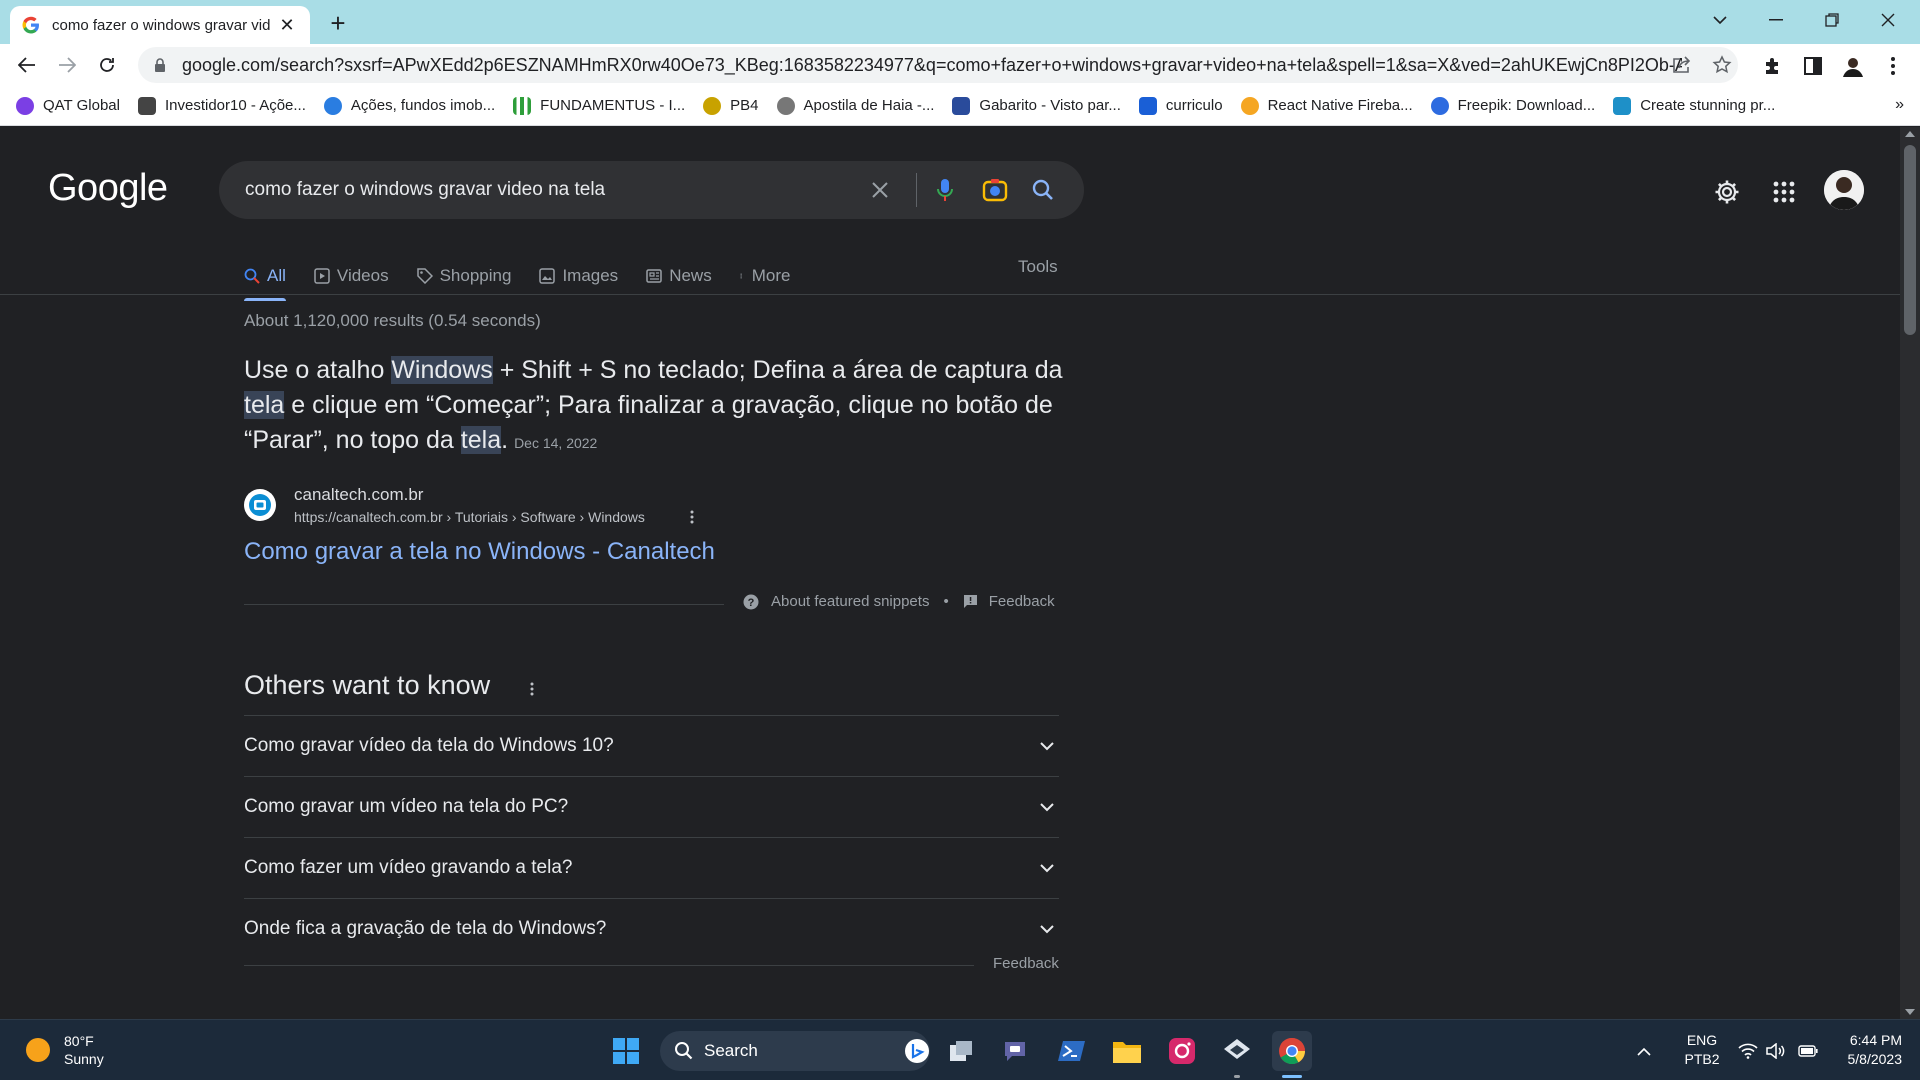 This screenshot has width=1920, height=1080. I want to click on about-featured-snippets-link: About featured snippets, so click(850, 601).